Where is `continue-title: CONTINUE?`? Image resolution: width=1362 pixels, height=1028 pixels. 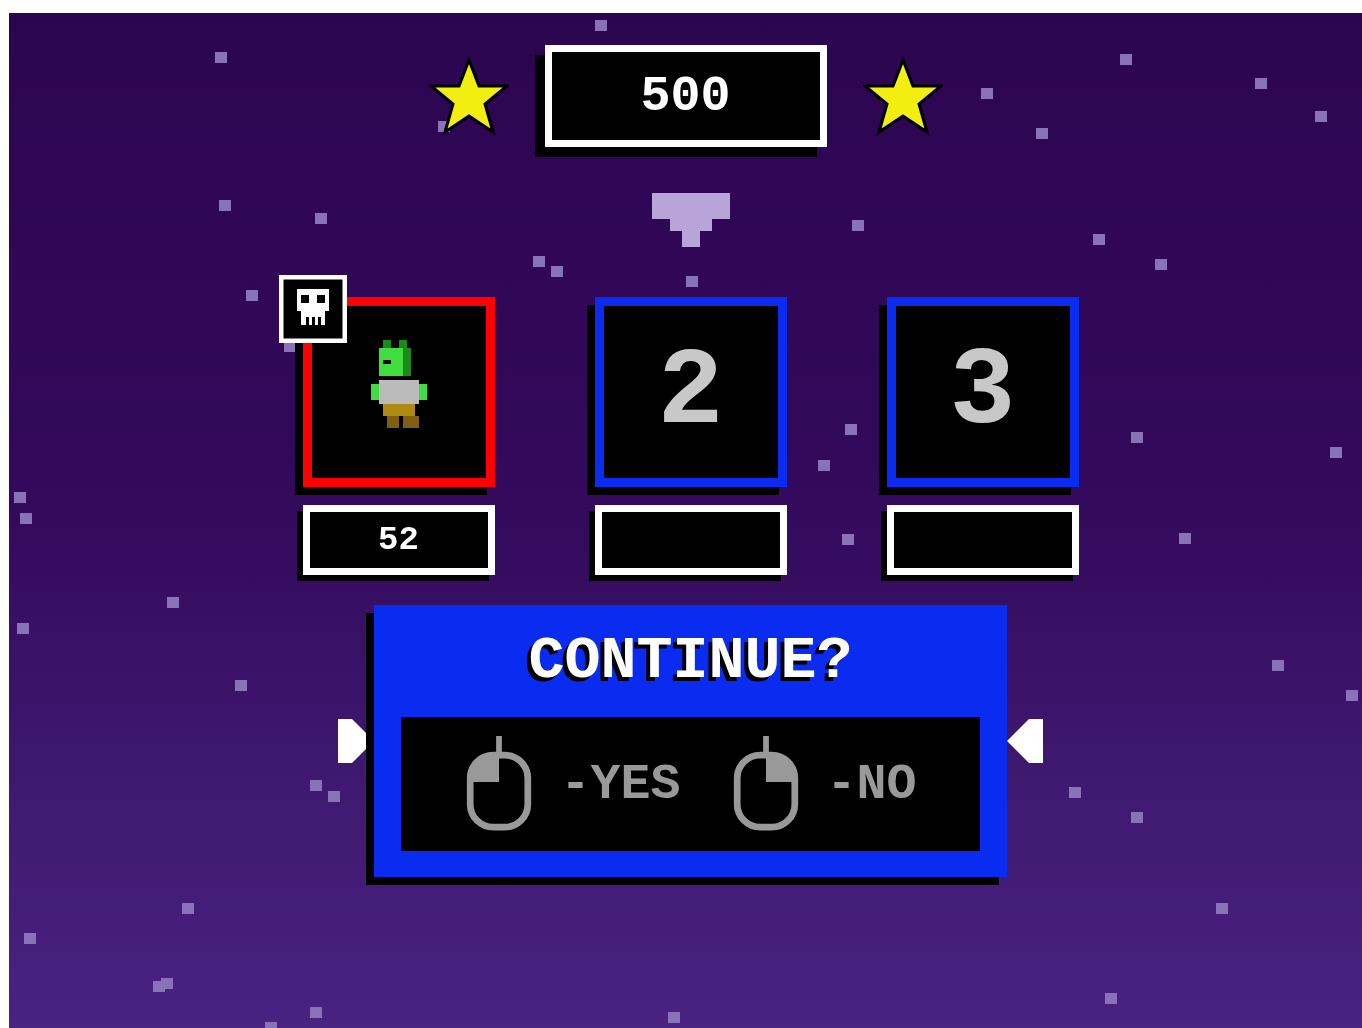
continue-title: CONTINUE? is located at coordinates (690, 661).